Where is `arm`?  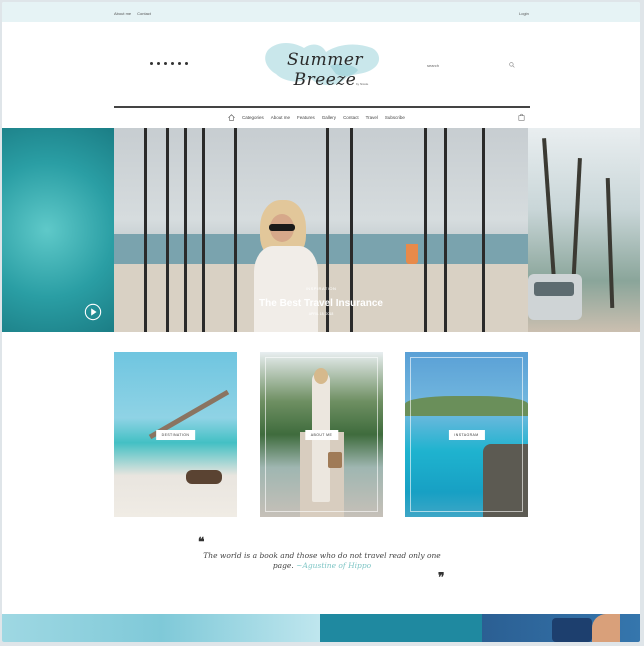 arm is located at coordinates (606, 628).